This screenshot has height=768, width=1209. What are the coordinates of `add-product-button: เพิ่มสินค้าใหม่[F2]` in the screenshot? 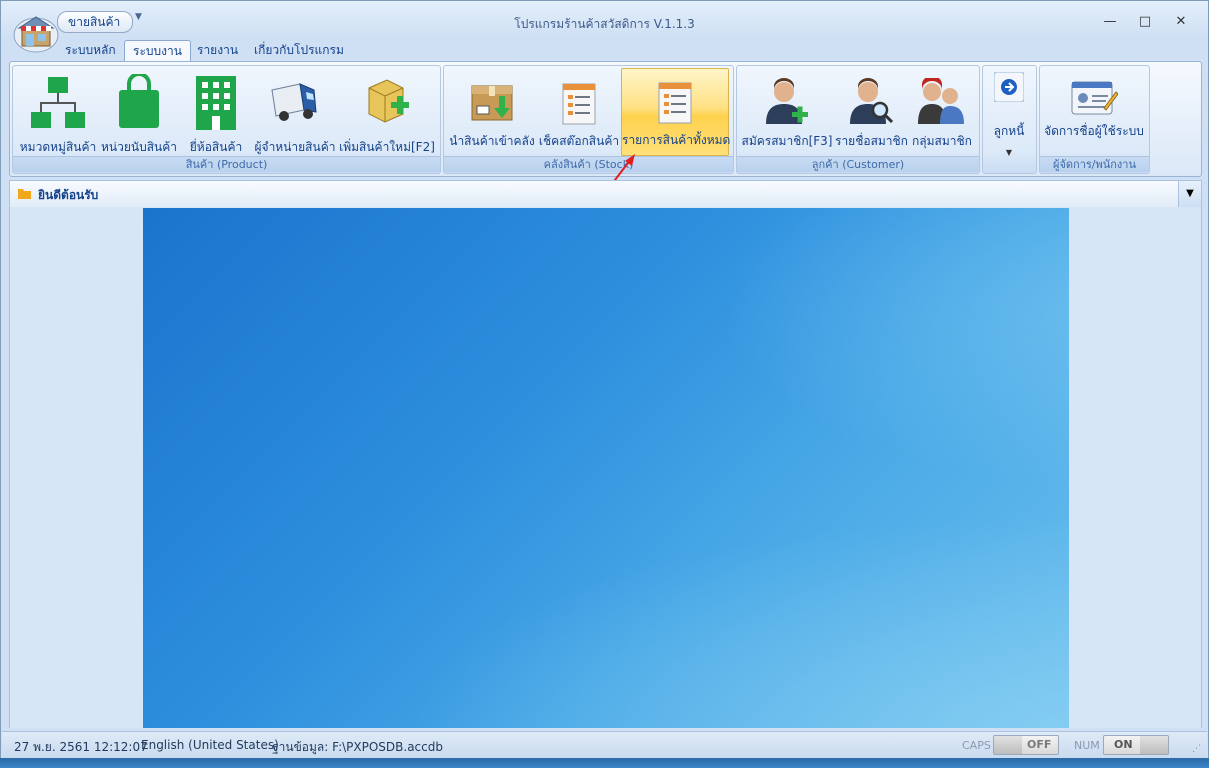 It's located at (387, 111).